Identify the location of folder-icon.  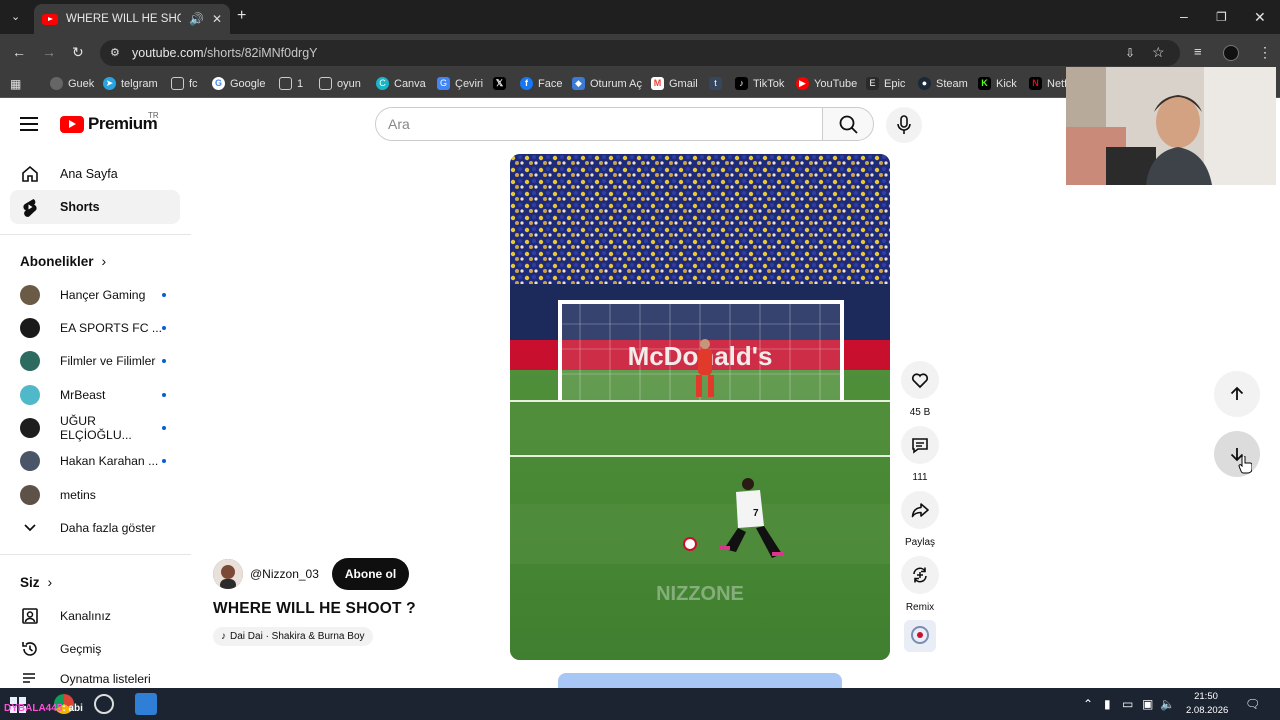
(177, 83).